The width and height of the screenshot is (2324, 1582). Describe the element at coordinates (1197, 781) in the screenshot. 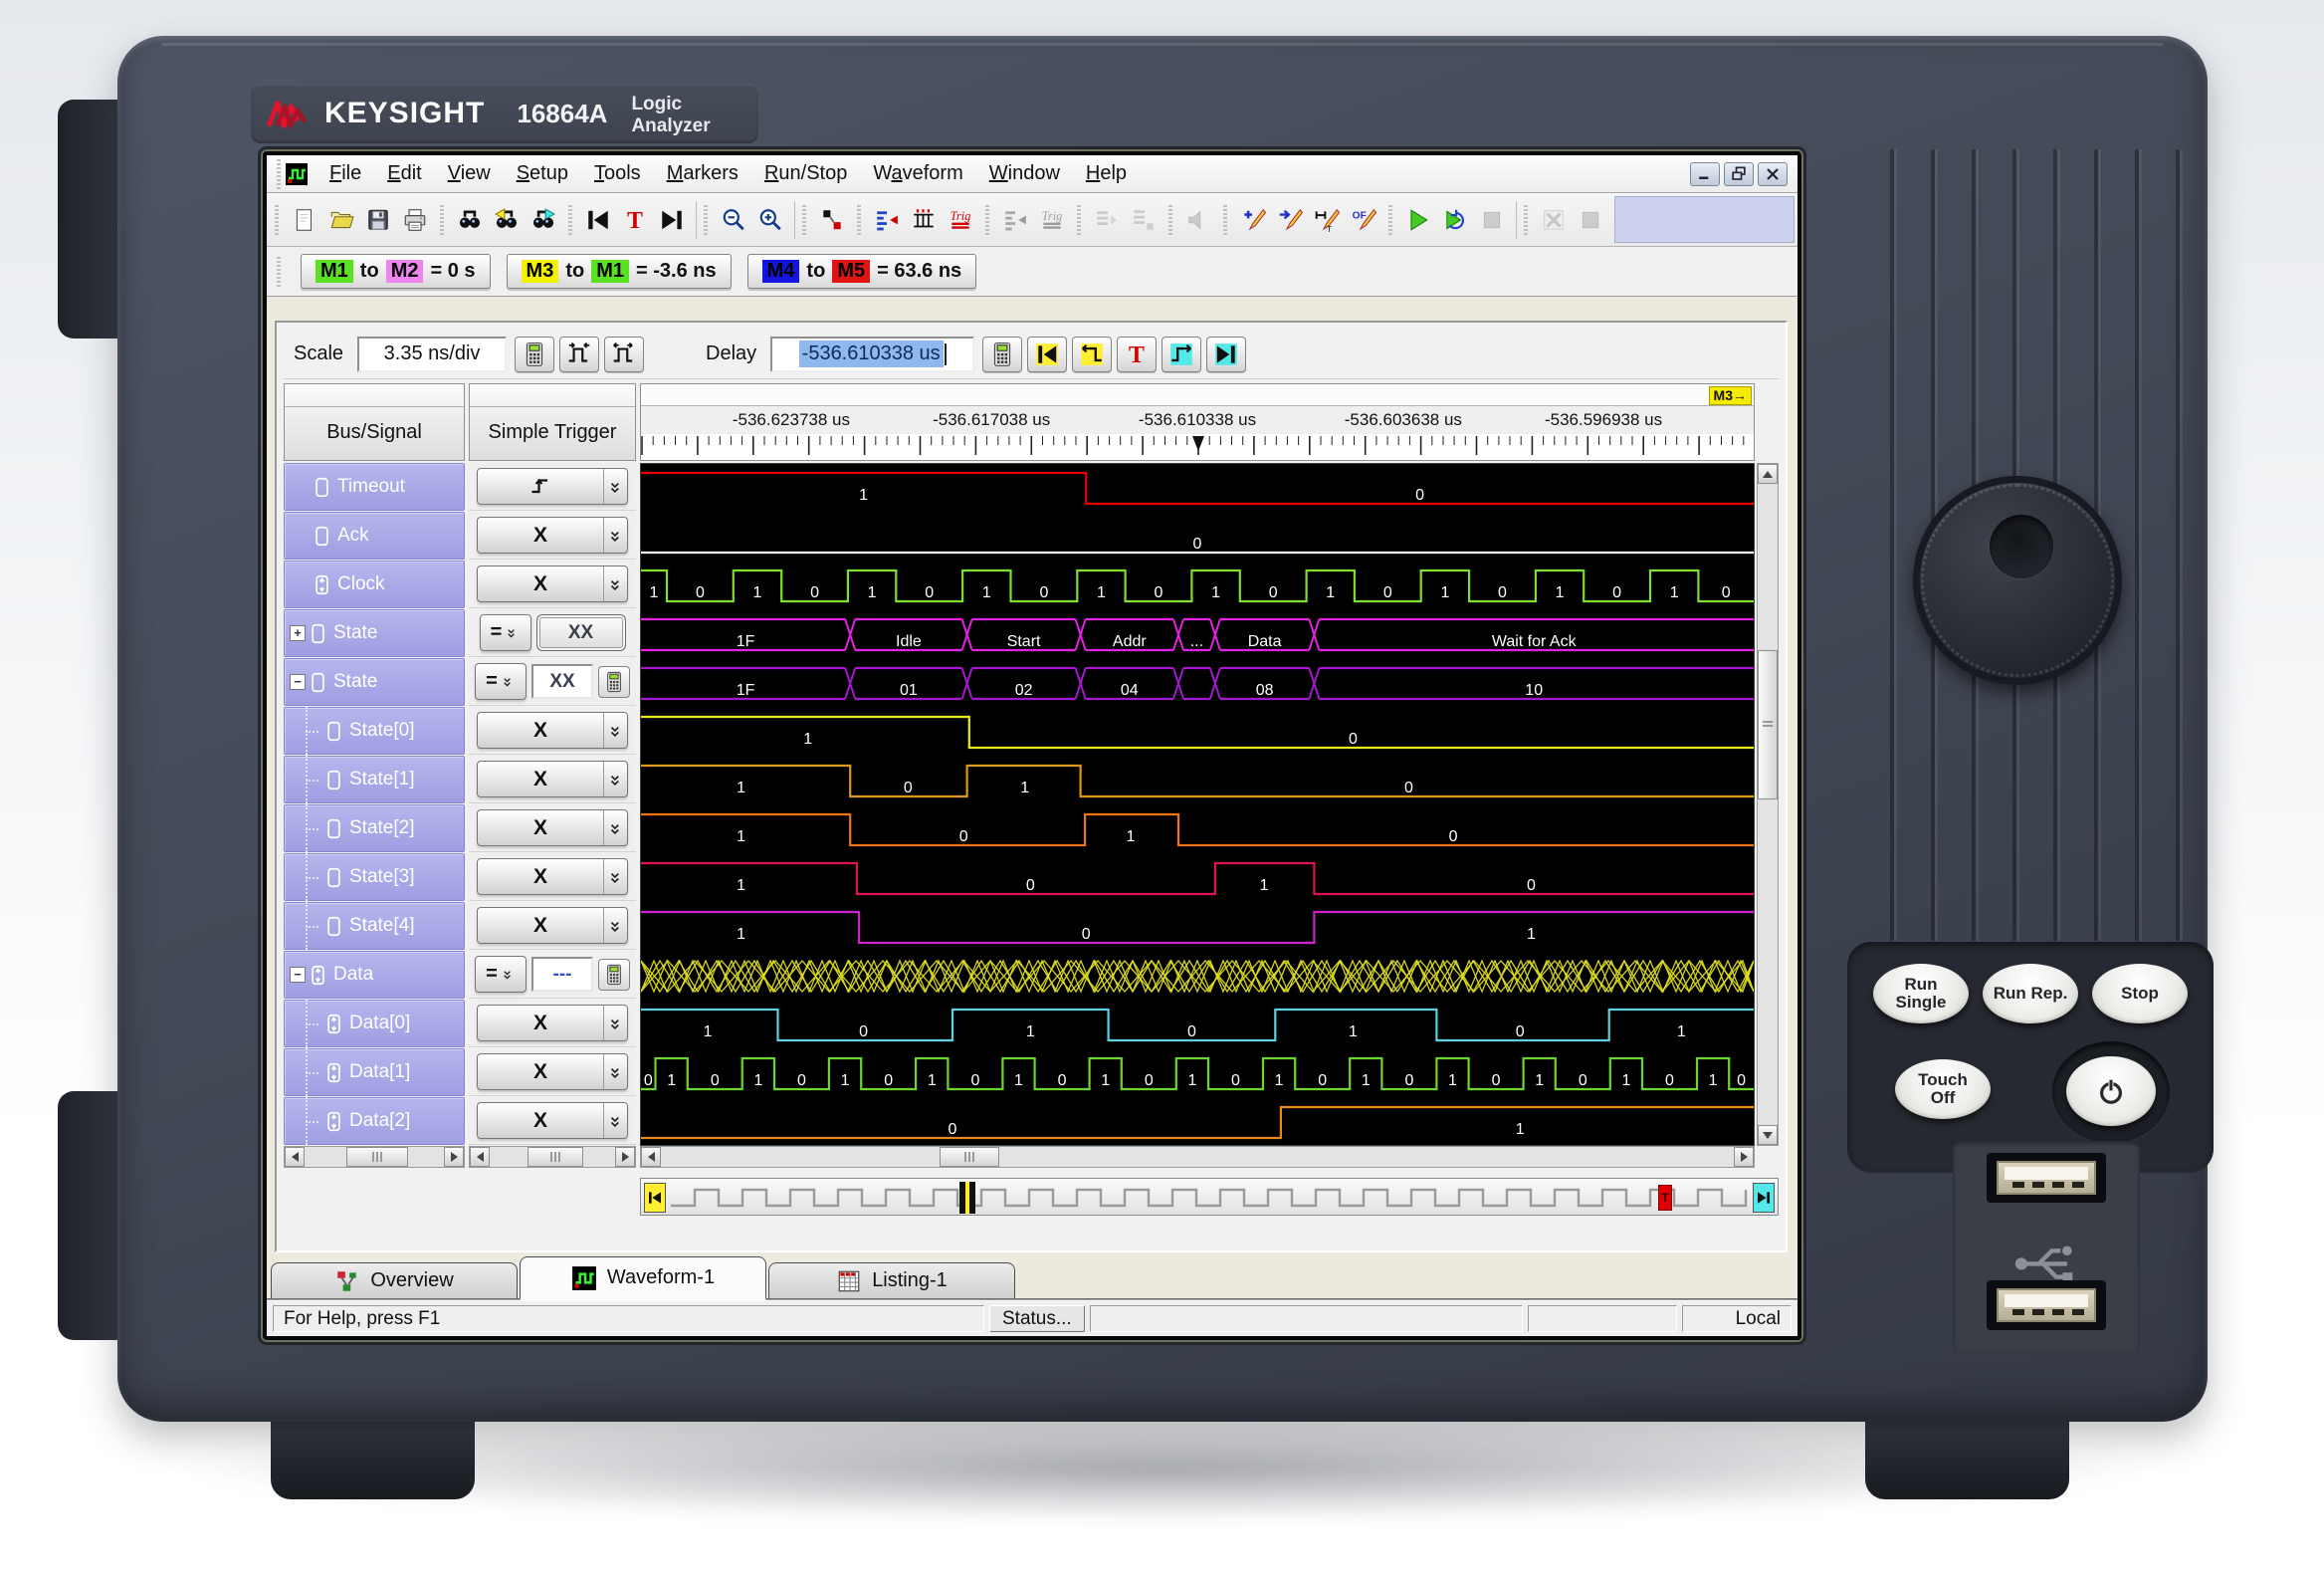

I see `waveform-trace-state-1-6: 1 0 1 0` at that location.